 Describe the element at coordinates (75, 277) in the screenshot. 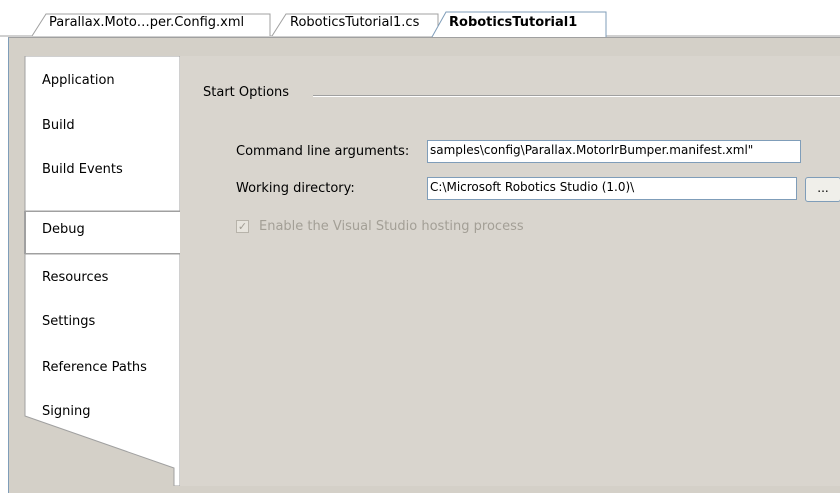

I see `category-resources: Resources` at that location.